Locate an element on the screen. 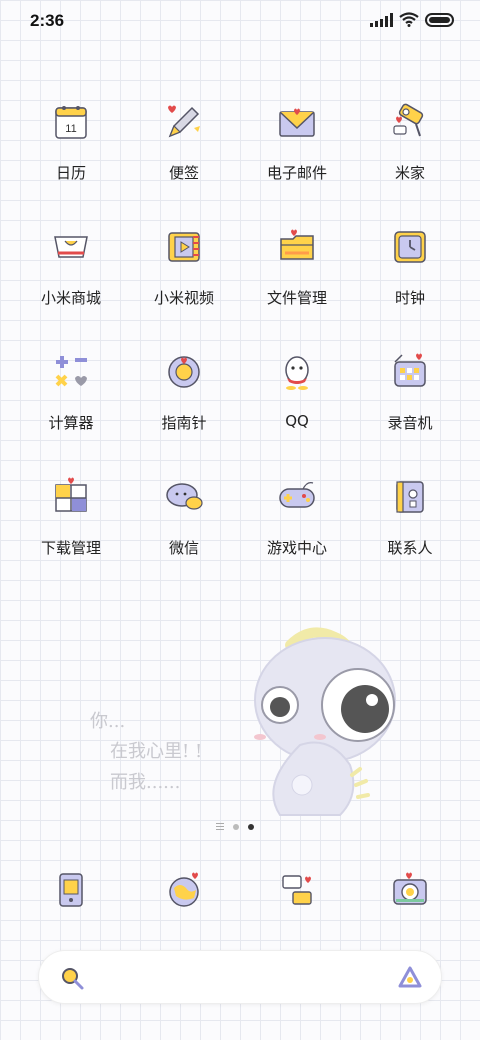 The width and height of the screenshot is (480, 1040). app-label: 电子邮件 is located at coordinates (296, 173).